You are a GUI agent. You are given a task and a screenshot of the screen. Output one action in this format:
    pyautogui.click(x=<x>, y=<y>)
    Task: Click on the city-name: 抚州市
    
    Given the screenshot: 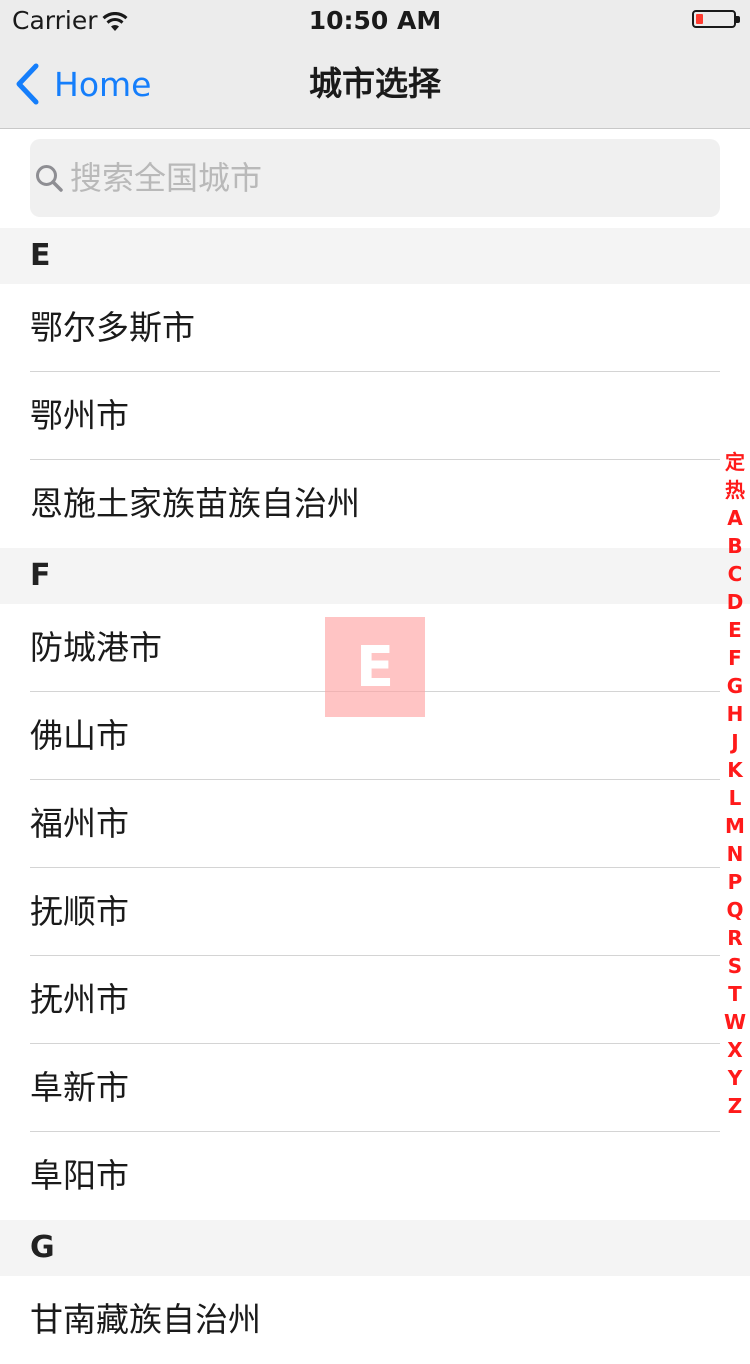 What is the action you would take?
    pyautogui.click(x=79, y=999)
    